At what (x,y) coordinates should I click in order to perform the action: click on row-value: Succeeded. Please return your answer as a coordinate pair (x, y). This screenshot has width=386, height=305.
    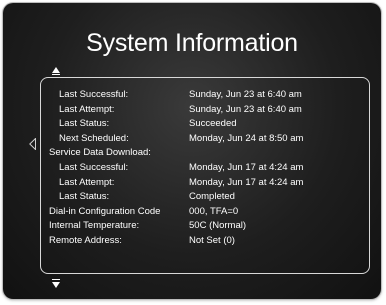
    Looking at the image, I should click on (213, 124).